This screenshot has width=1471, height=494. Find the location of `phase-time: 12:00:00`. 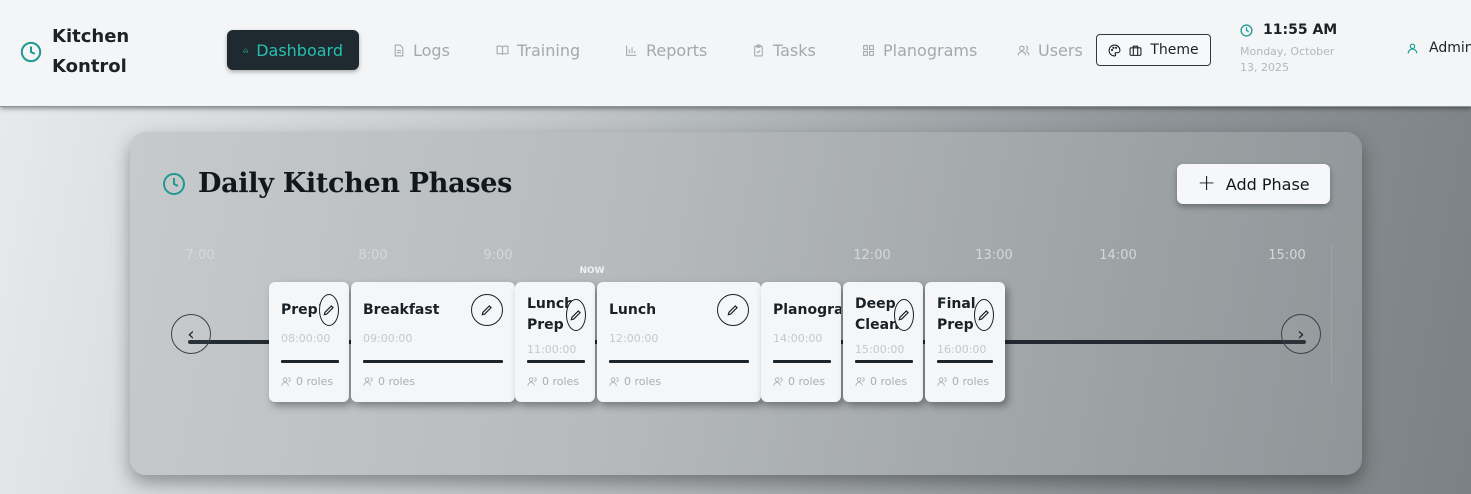

phase-time: 12:00:00 is located at coordinates (634, 338).